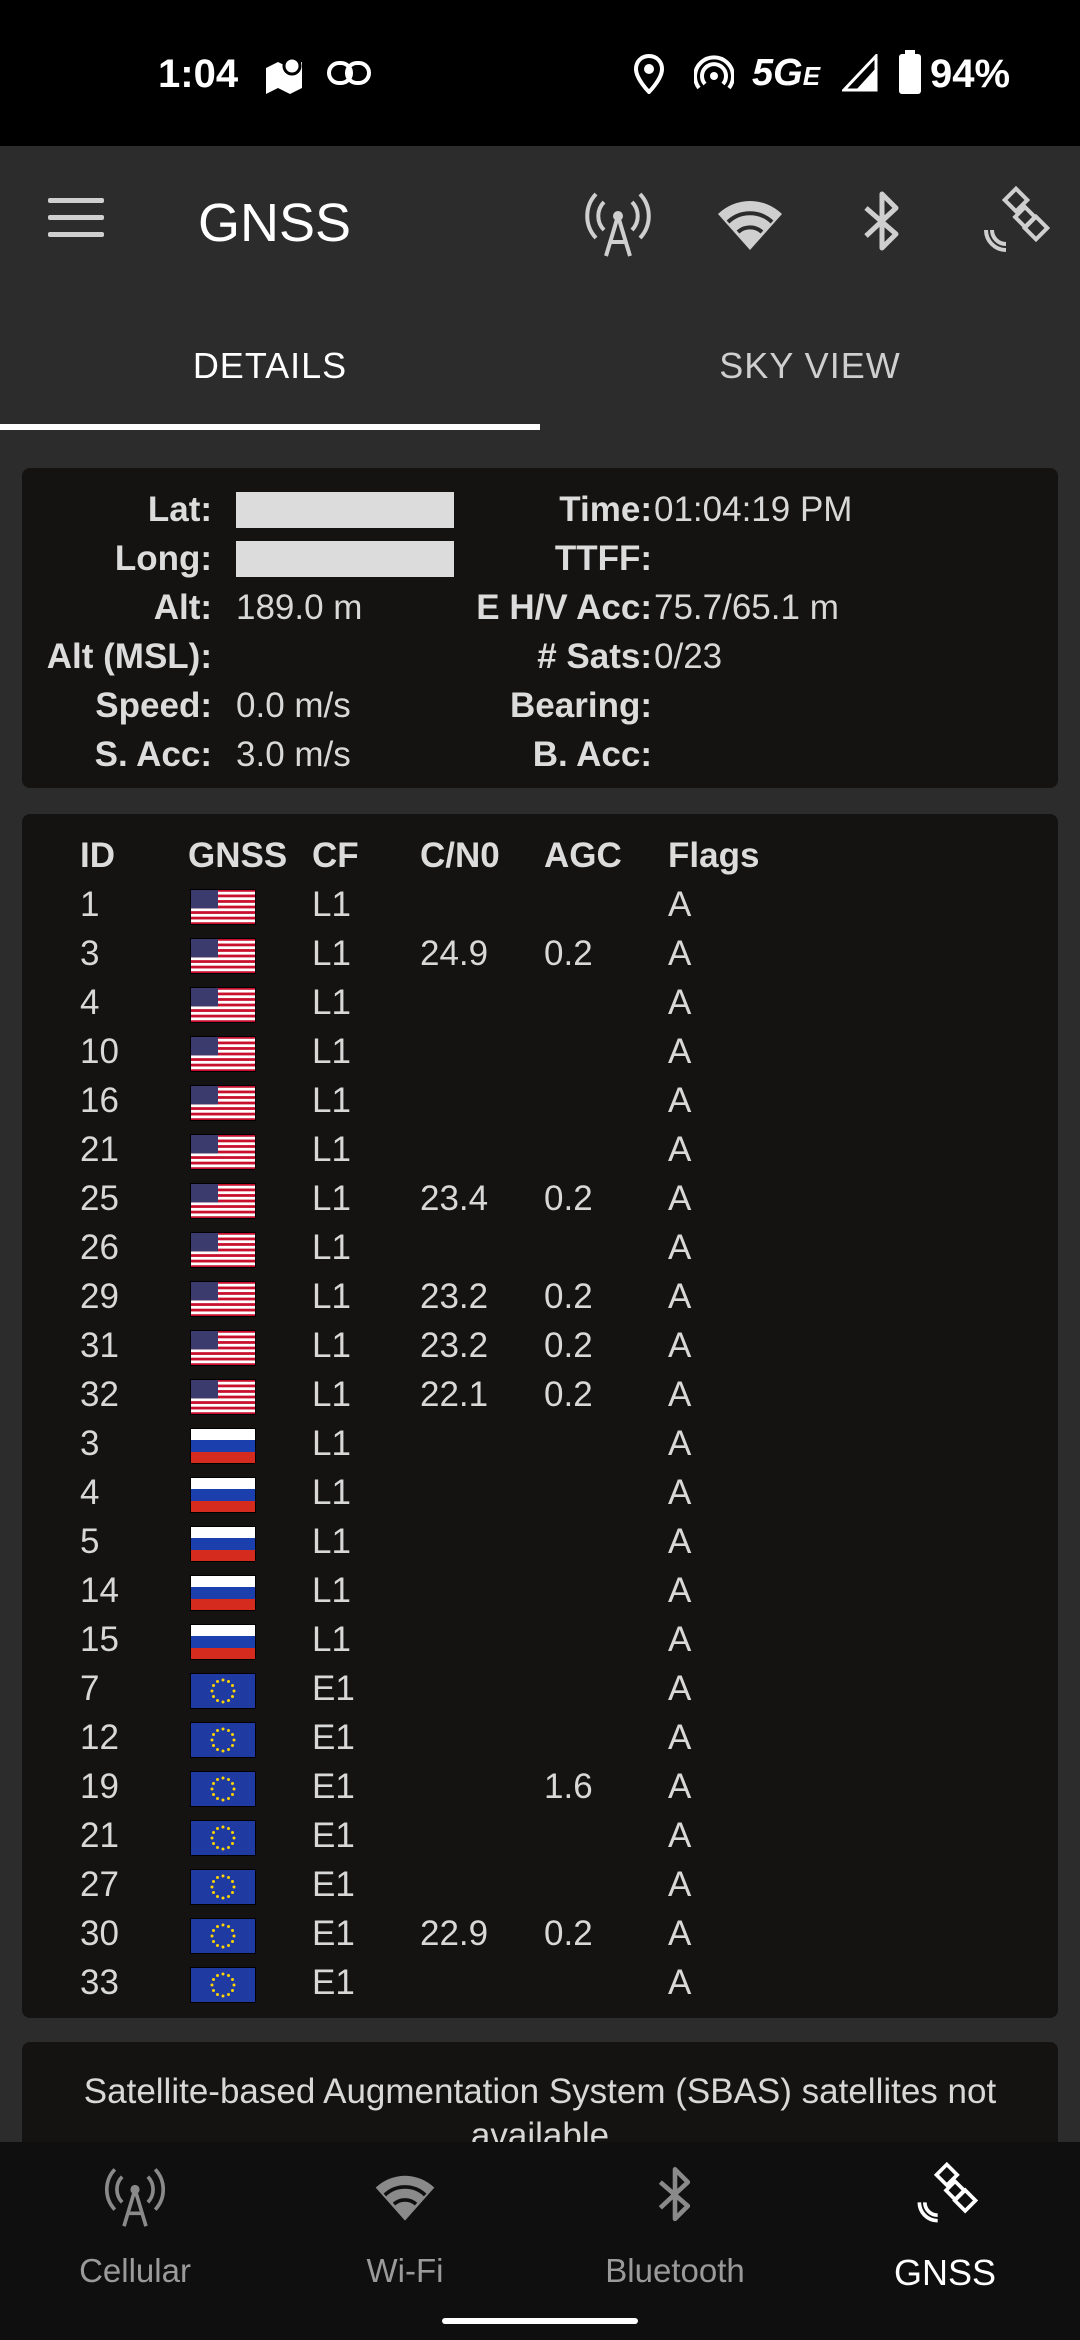 The image size is (1080, 2340). I want to click on tab-details: DETAILS, so click(270, 364).